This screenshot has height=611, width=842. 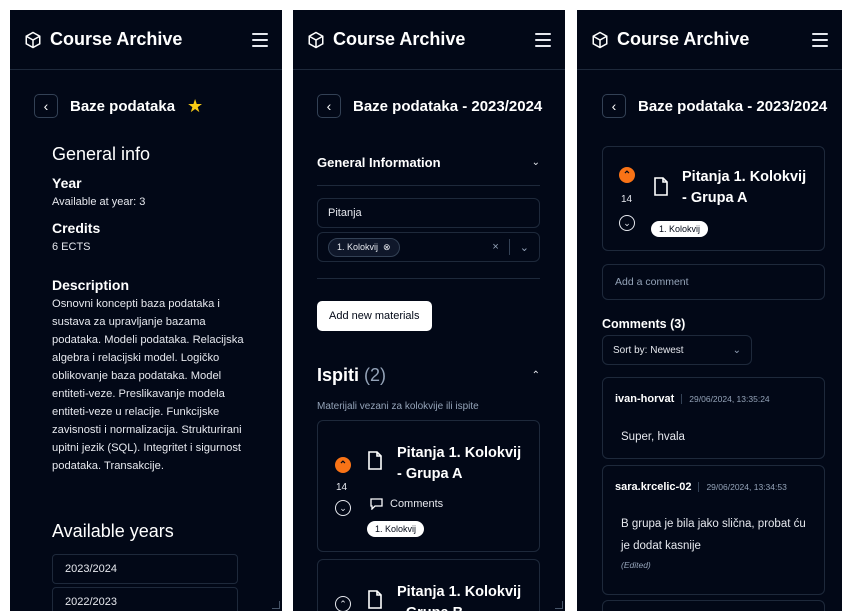 I want to click on comments-label: Comments, so click(x=417, y=504).